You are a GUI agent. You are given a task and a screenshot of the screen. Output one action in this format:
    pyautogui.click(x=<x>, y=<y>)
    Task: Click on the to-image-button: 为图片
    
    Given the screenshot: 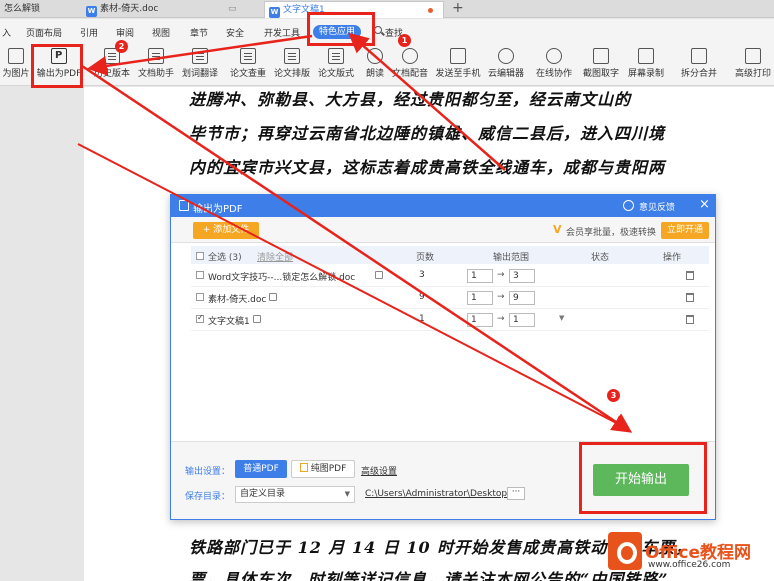 What is the action you would take?
    pyautogui.click(x=16, y=65)
    